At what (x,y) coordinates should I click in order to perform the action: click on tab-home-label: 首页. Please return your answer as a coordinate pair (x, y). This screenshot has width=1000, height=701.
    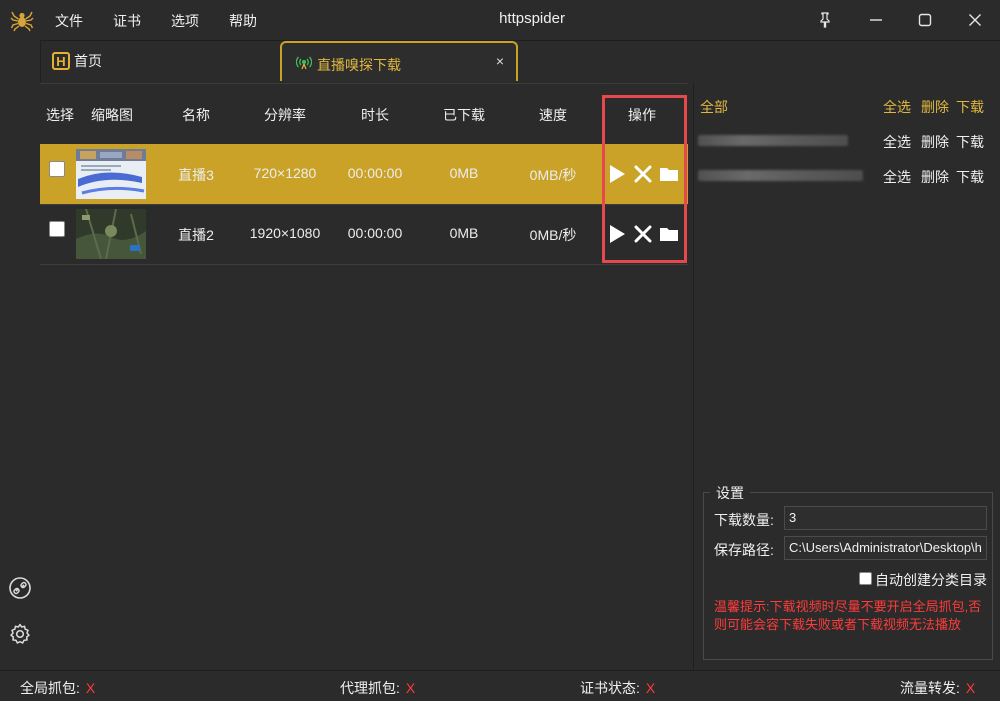
    Looking at the image, I should click on (88, 61).